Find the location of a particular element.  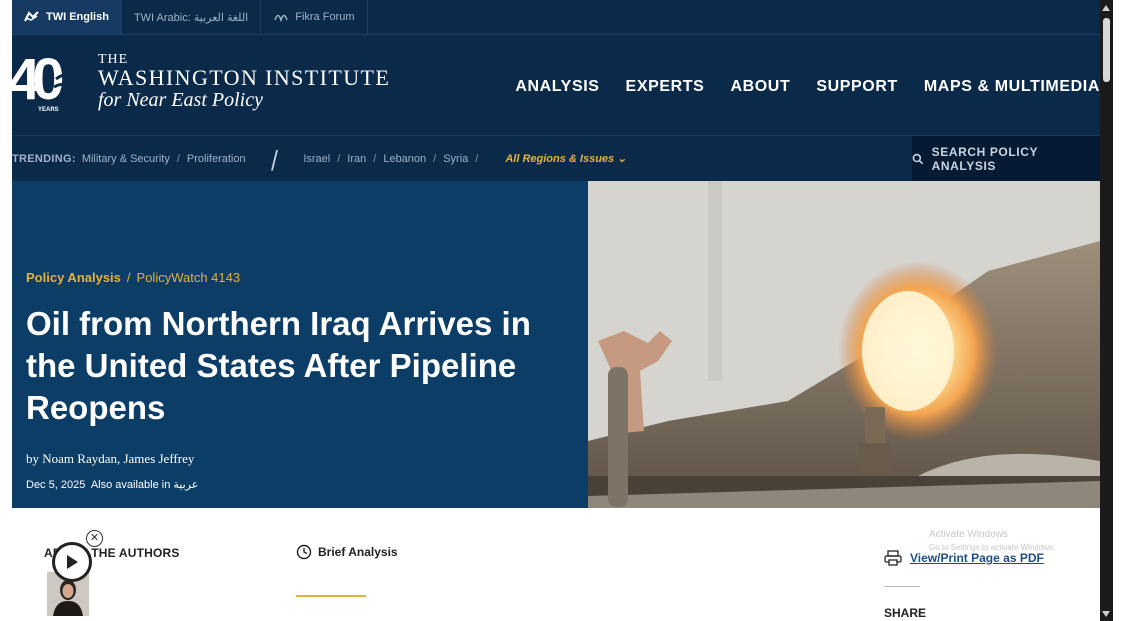

windows-title: Activate Windows is located at coordinates (968, 534).